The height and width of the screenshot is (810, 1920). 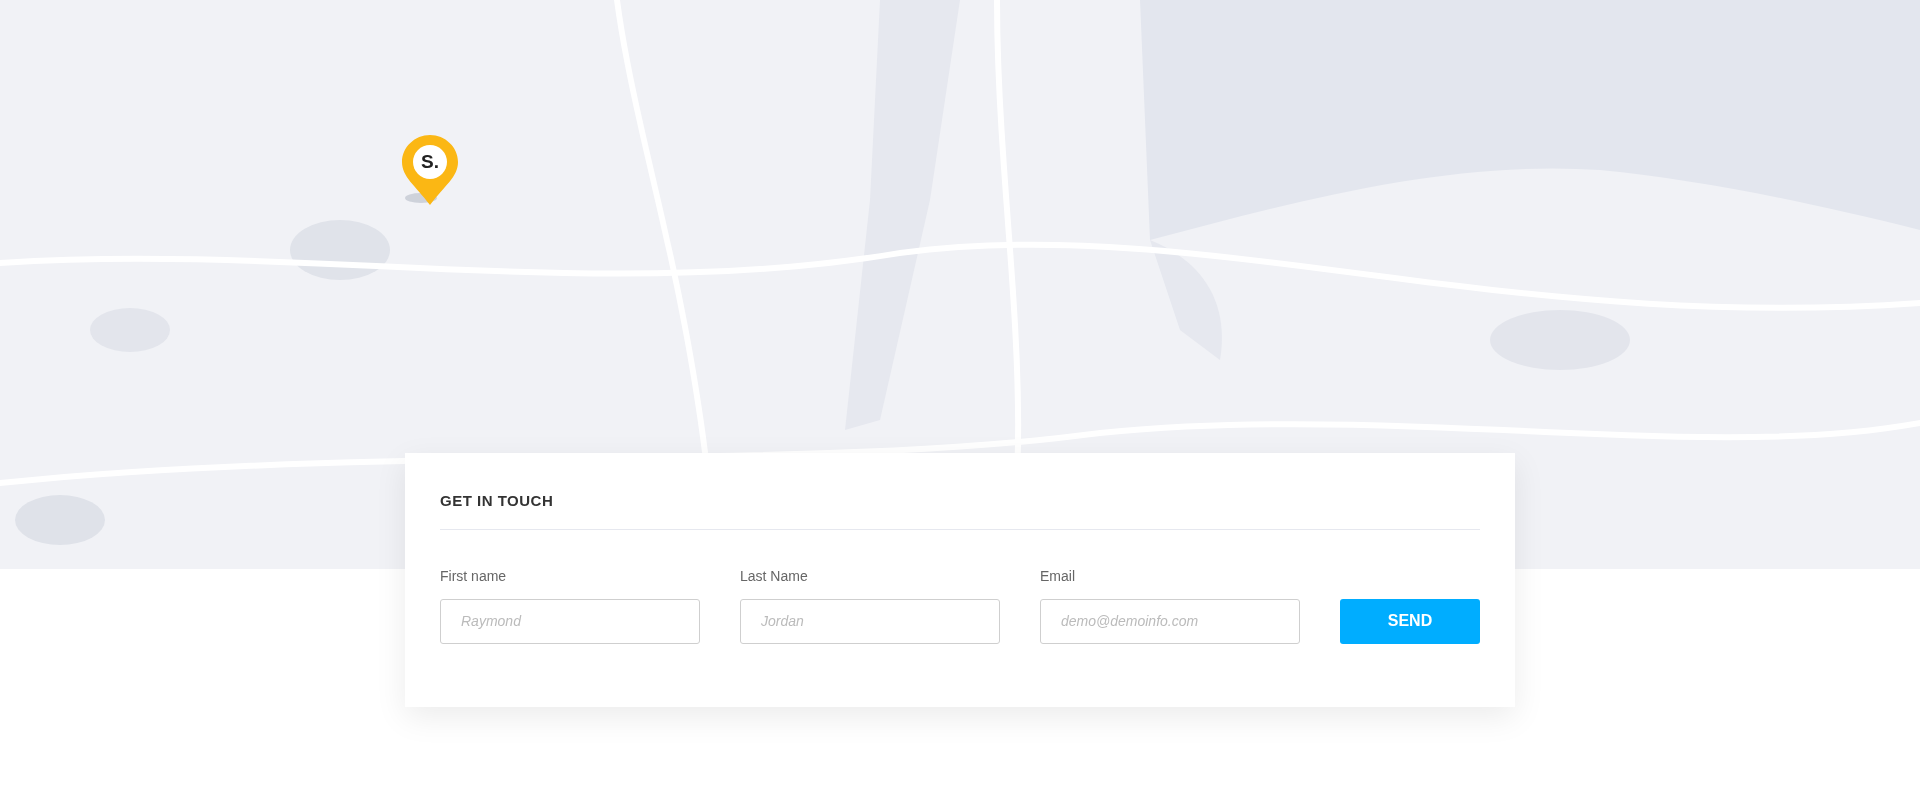 What do you see at coordinates (1410, 621) in the screenshot?
I see `send-button: SEND` at bounding box center [1410, 621].